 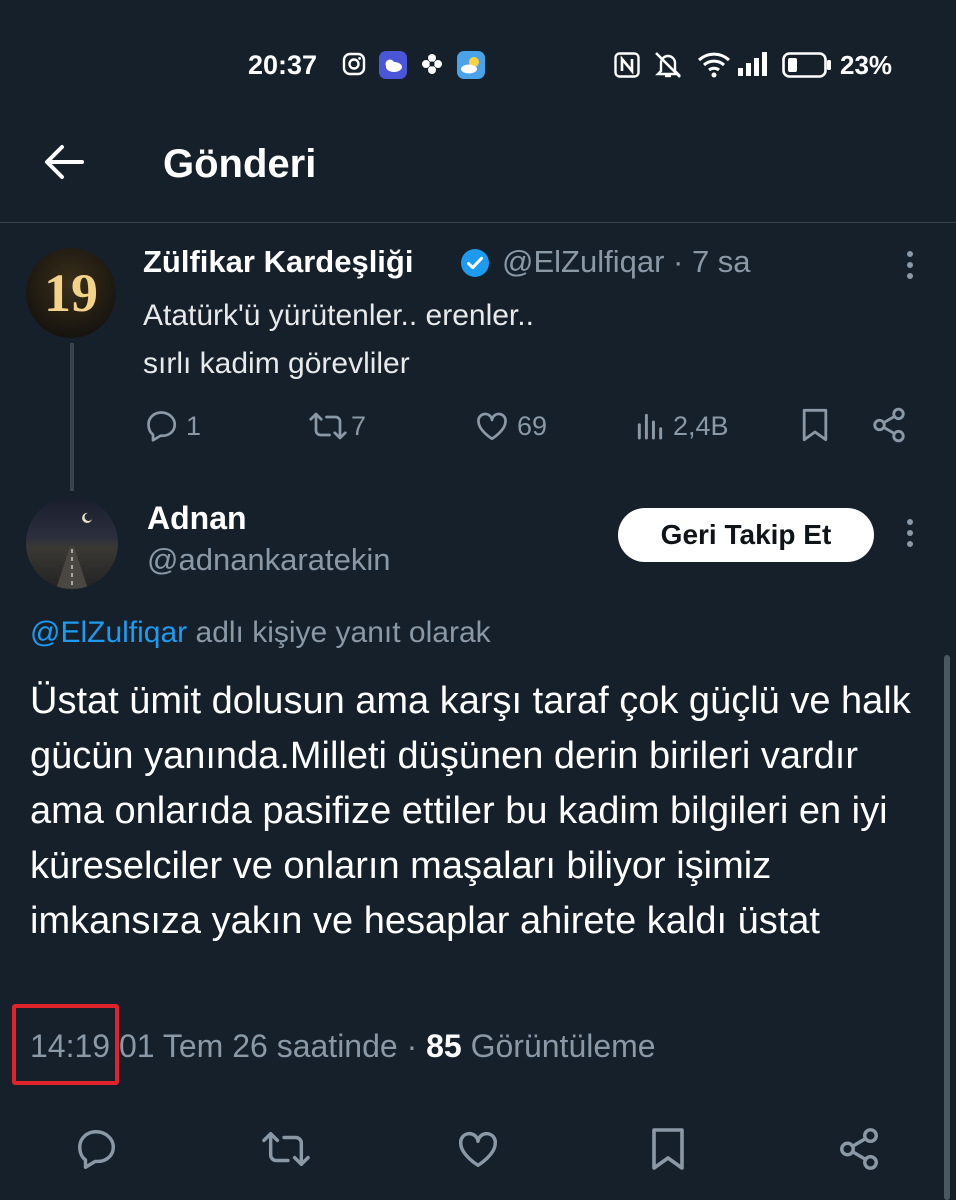 I want to click on follow-back-button: Geri Takip Et, so click(x=746, y=535).